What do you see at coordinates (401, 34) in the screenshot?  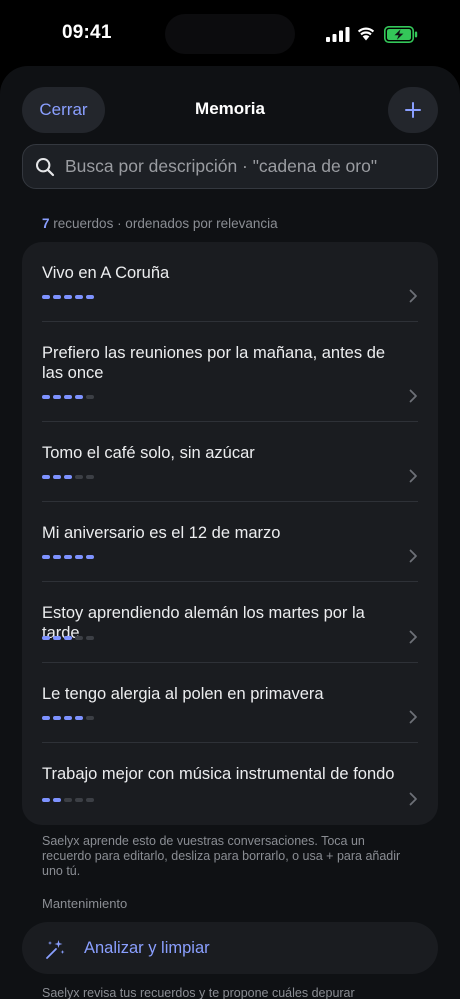 I see `battery-charging-icon` at bounding box center [401, 34].